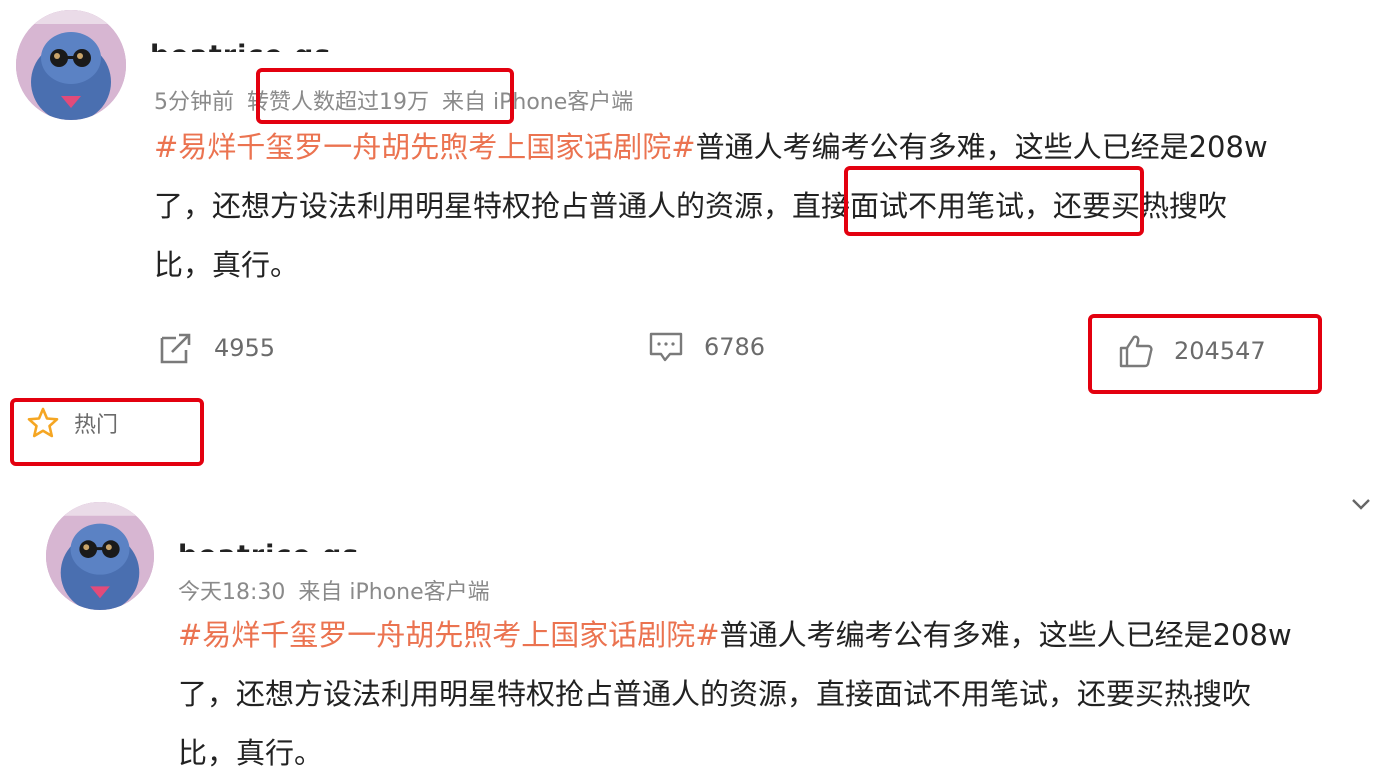 This screenshot has height=770, width=1376. Describe the element at coordinates (666, 347) in the screenshot. I see `comment-icon` at that location.